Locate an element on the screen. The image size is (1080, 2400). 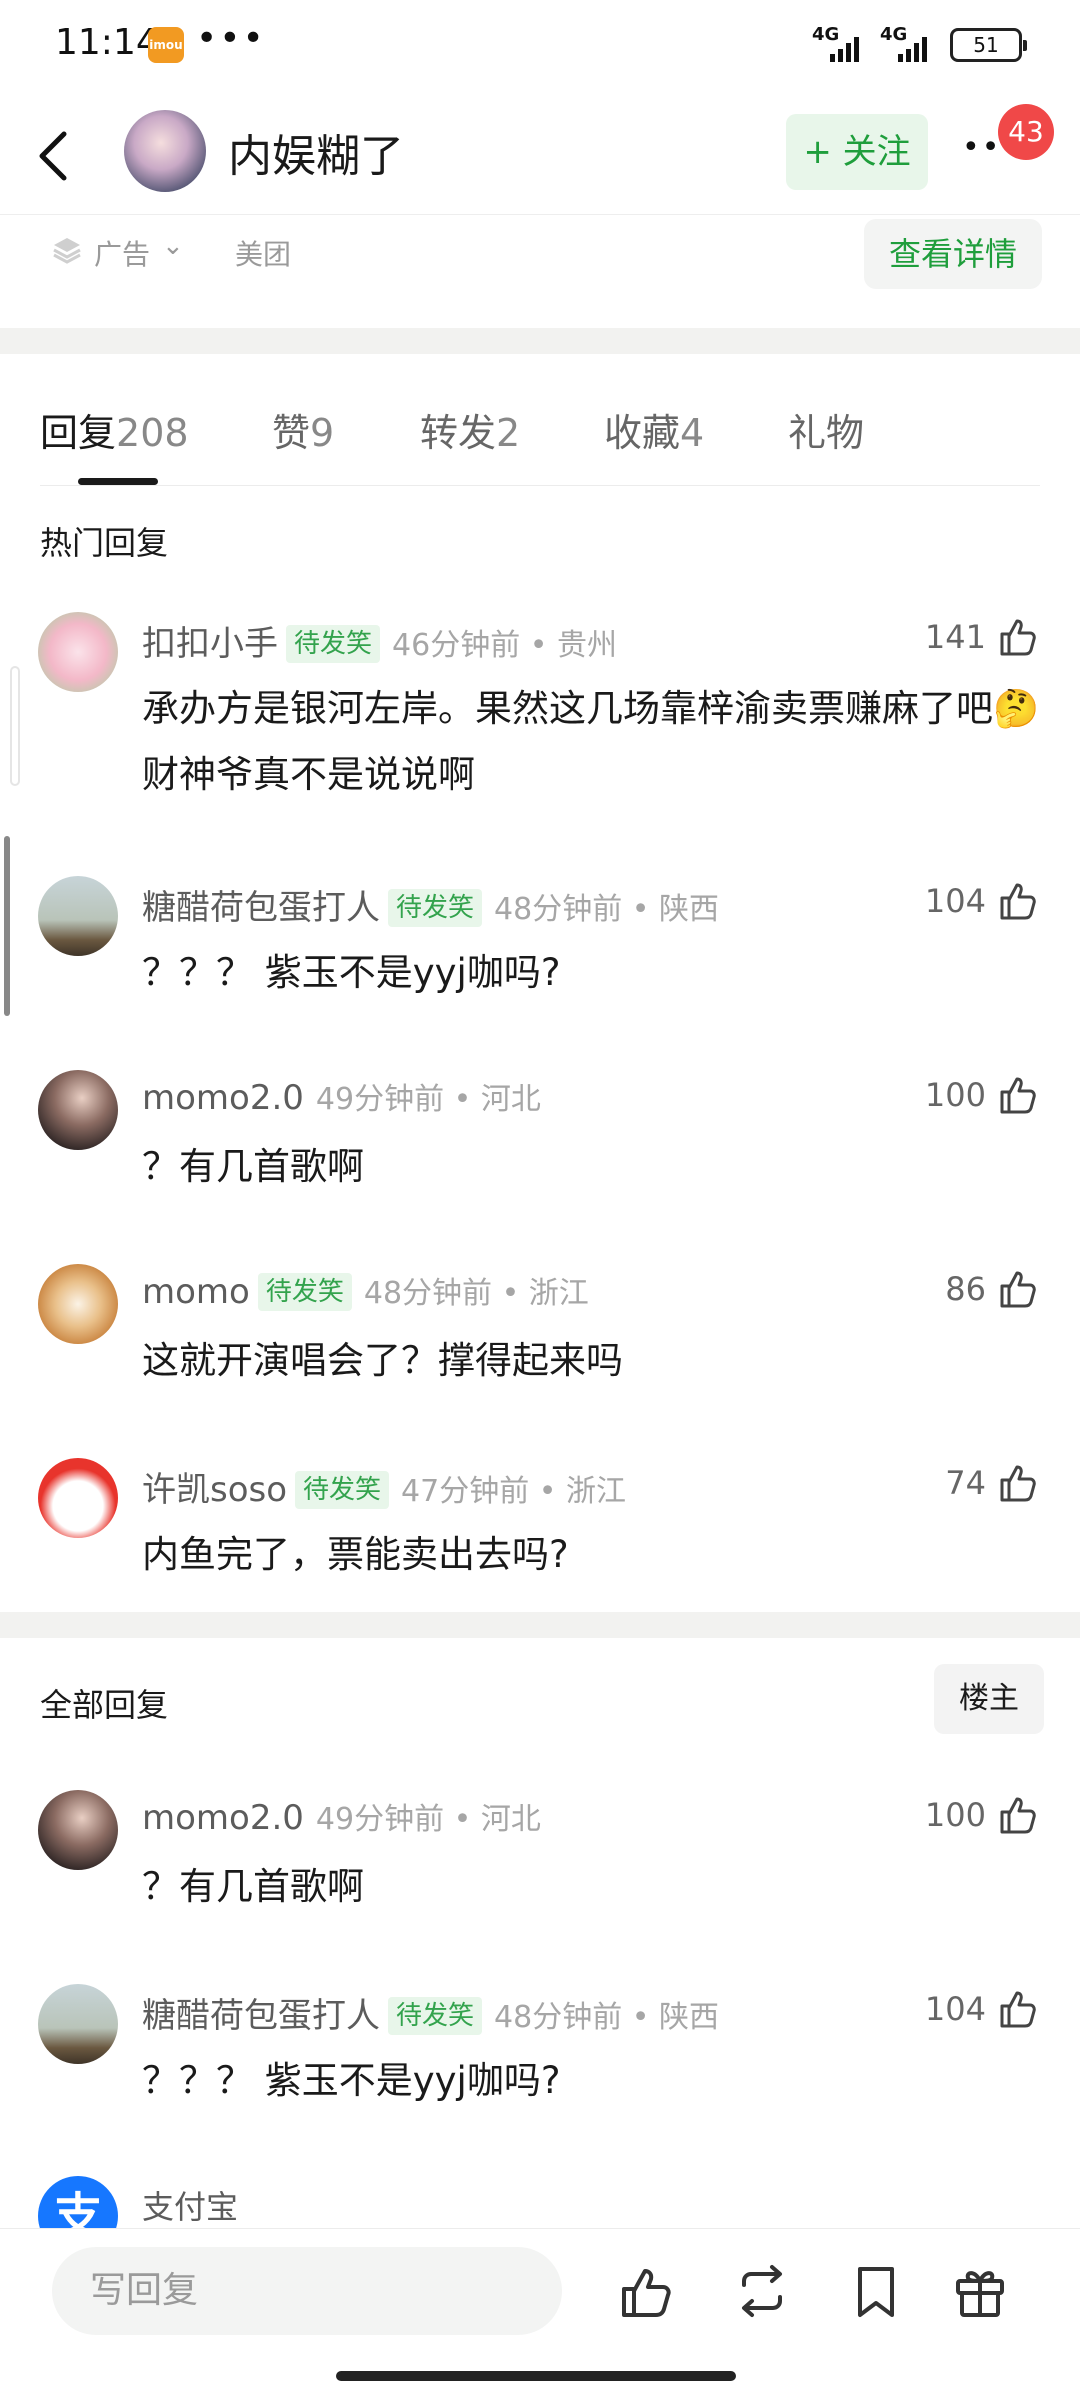
chevron-left-icon is located at coordinates (53, 156).